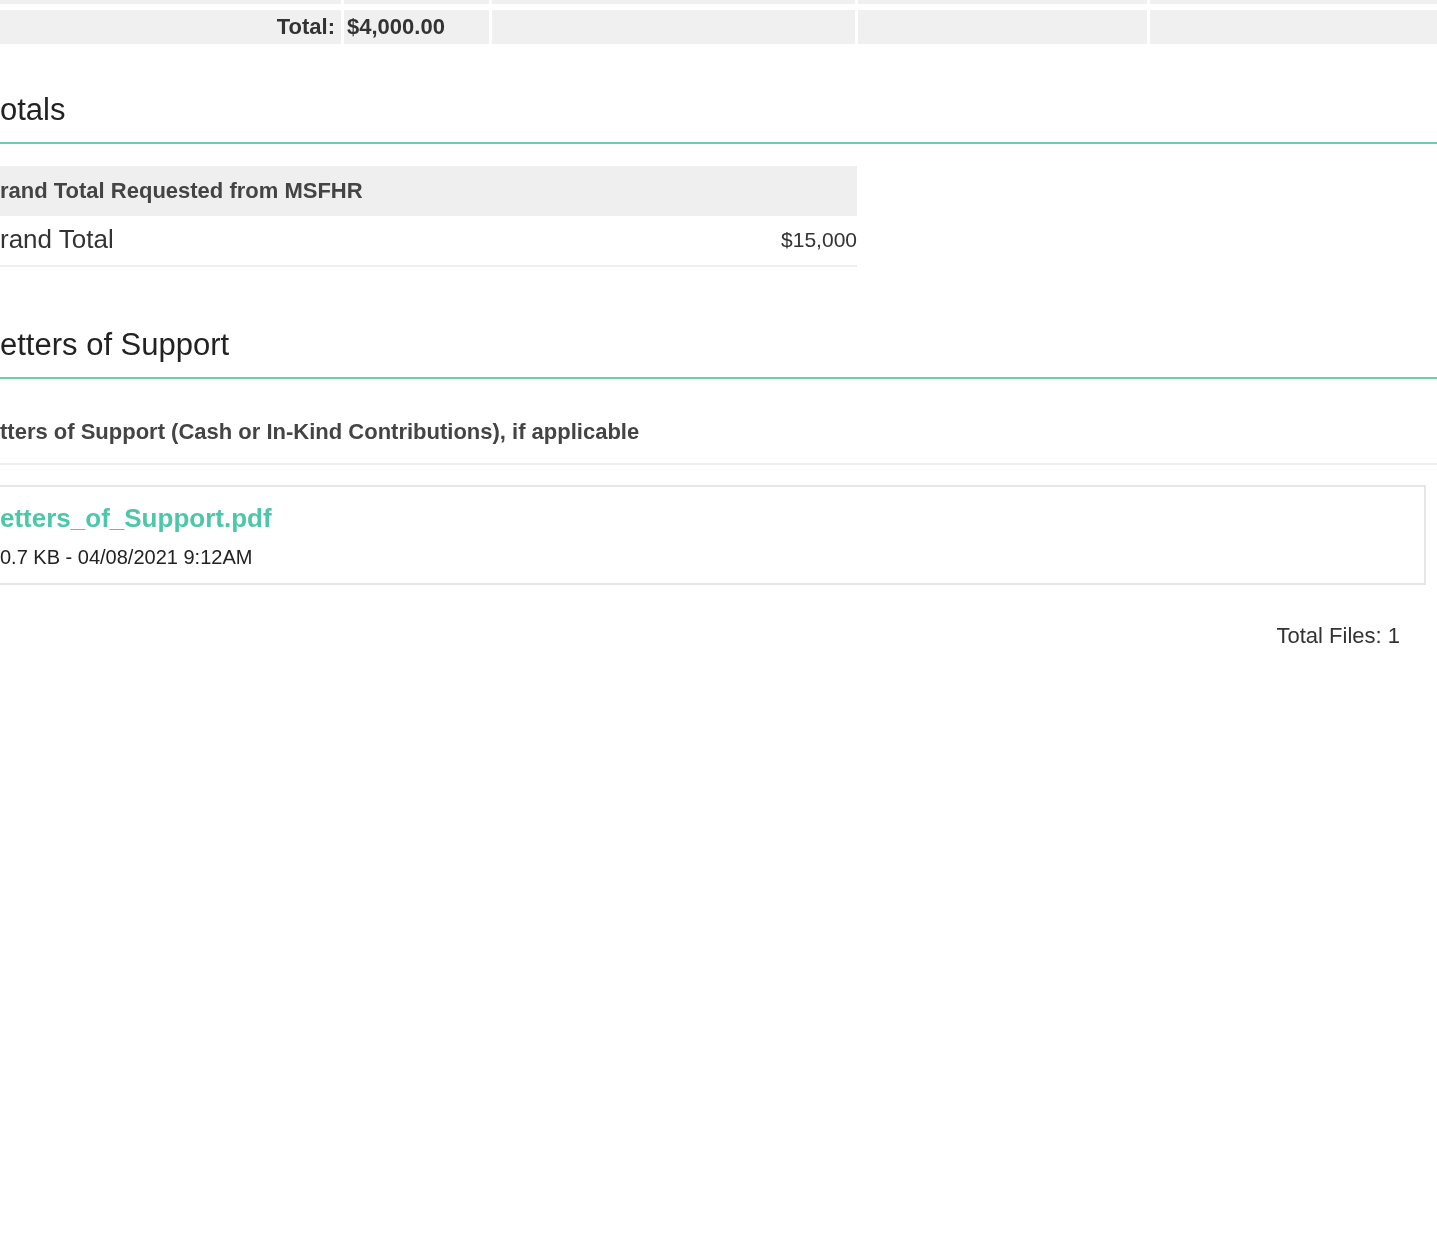 The width and height of the screenshot is (1437, 1237). What do you see at coordinates (416, 27) in the screenshot?
I see `table-cell: $4,000.00` at bounding box center [416, 27].